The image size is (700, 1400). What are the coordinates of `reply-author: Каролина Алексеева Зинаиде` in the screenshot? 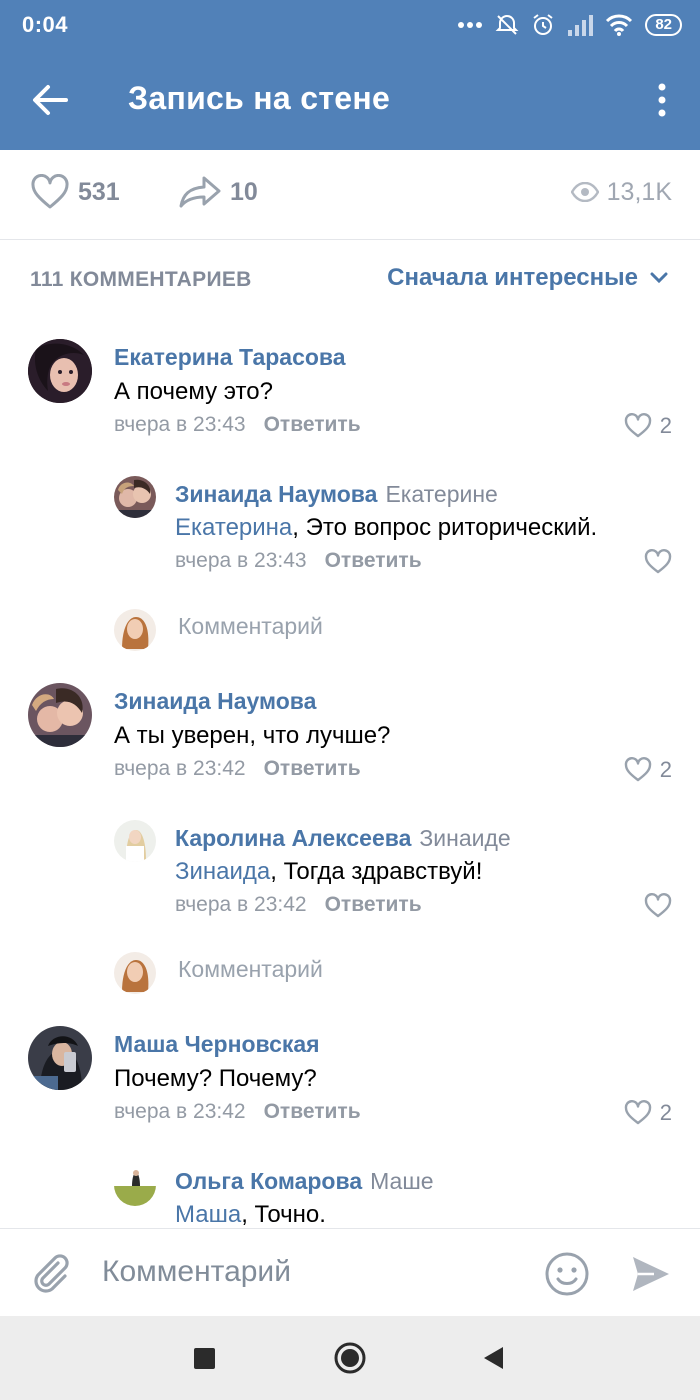 It's located at (343, 838).